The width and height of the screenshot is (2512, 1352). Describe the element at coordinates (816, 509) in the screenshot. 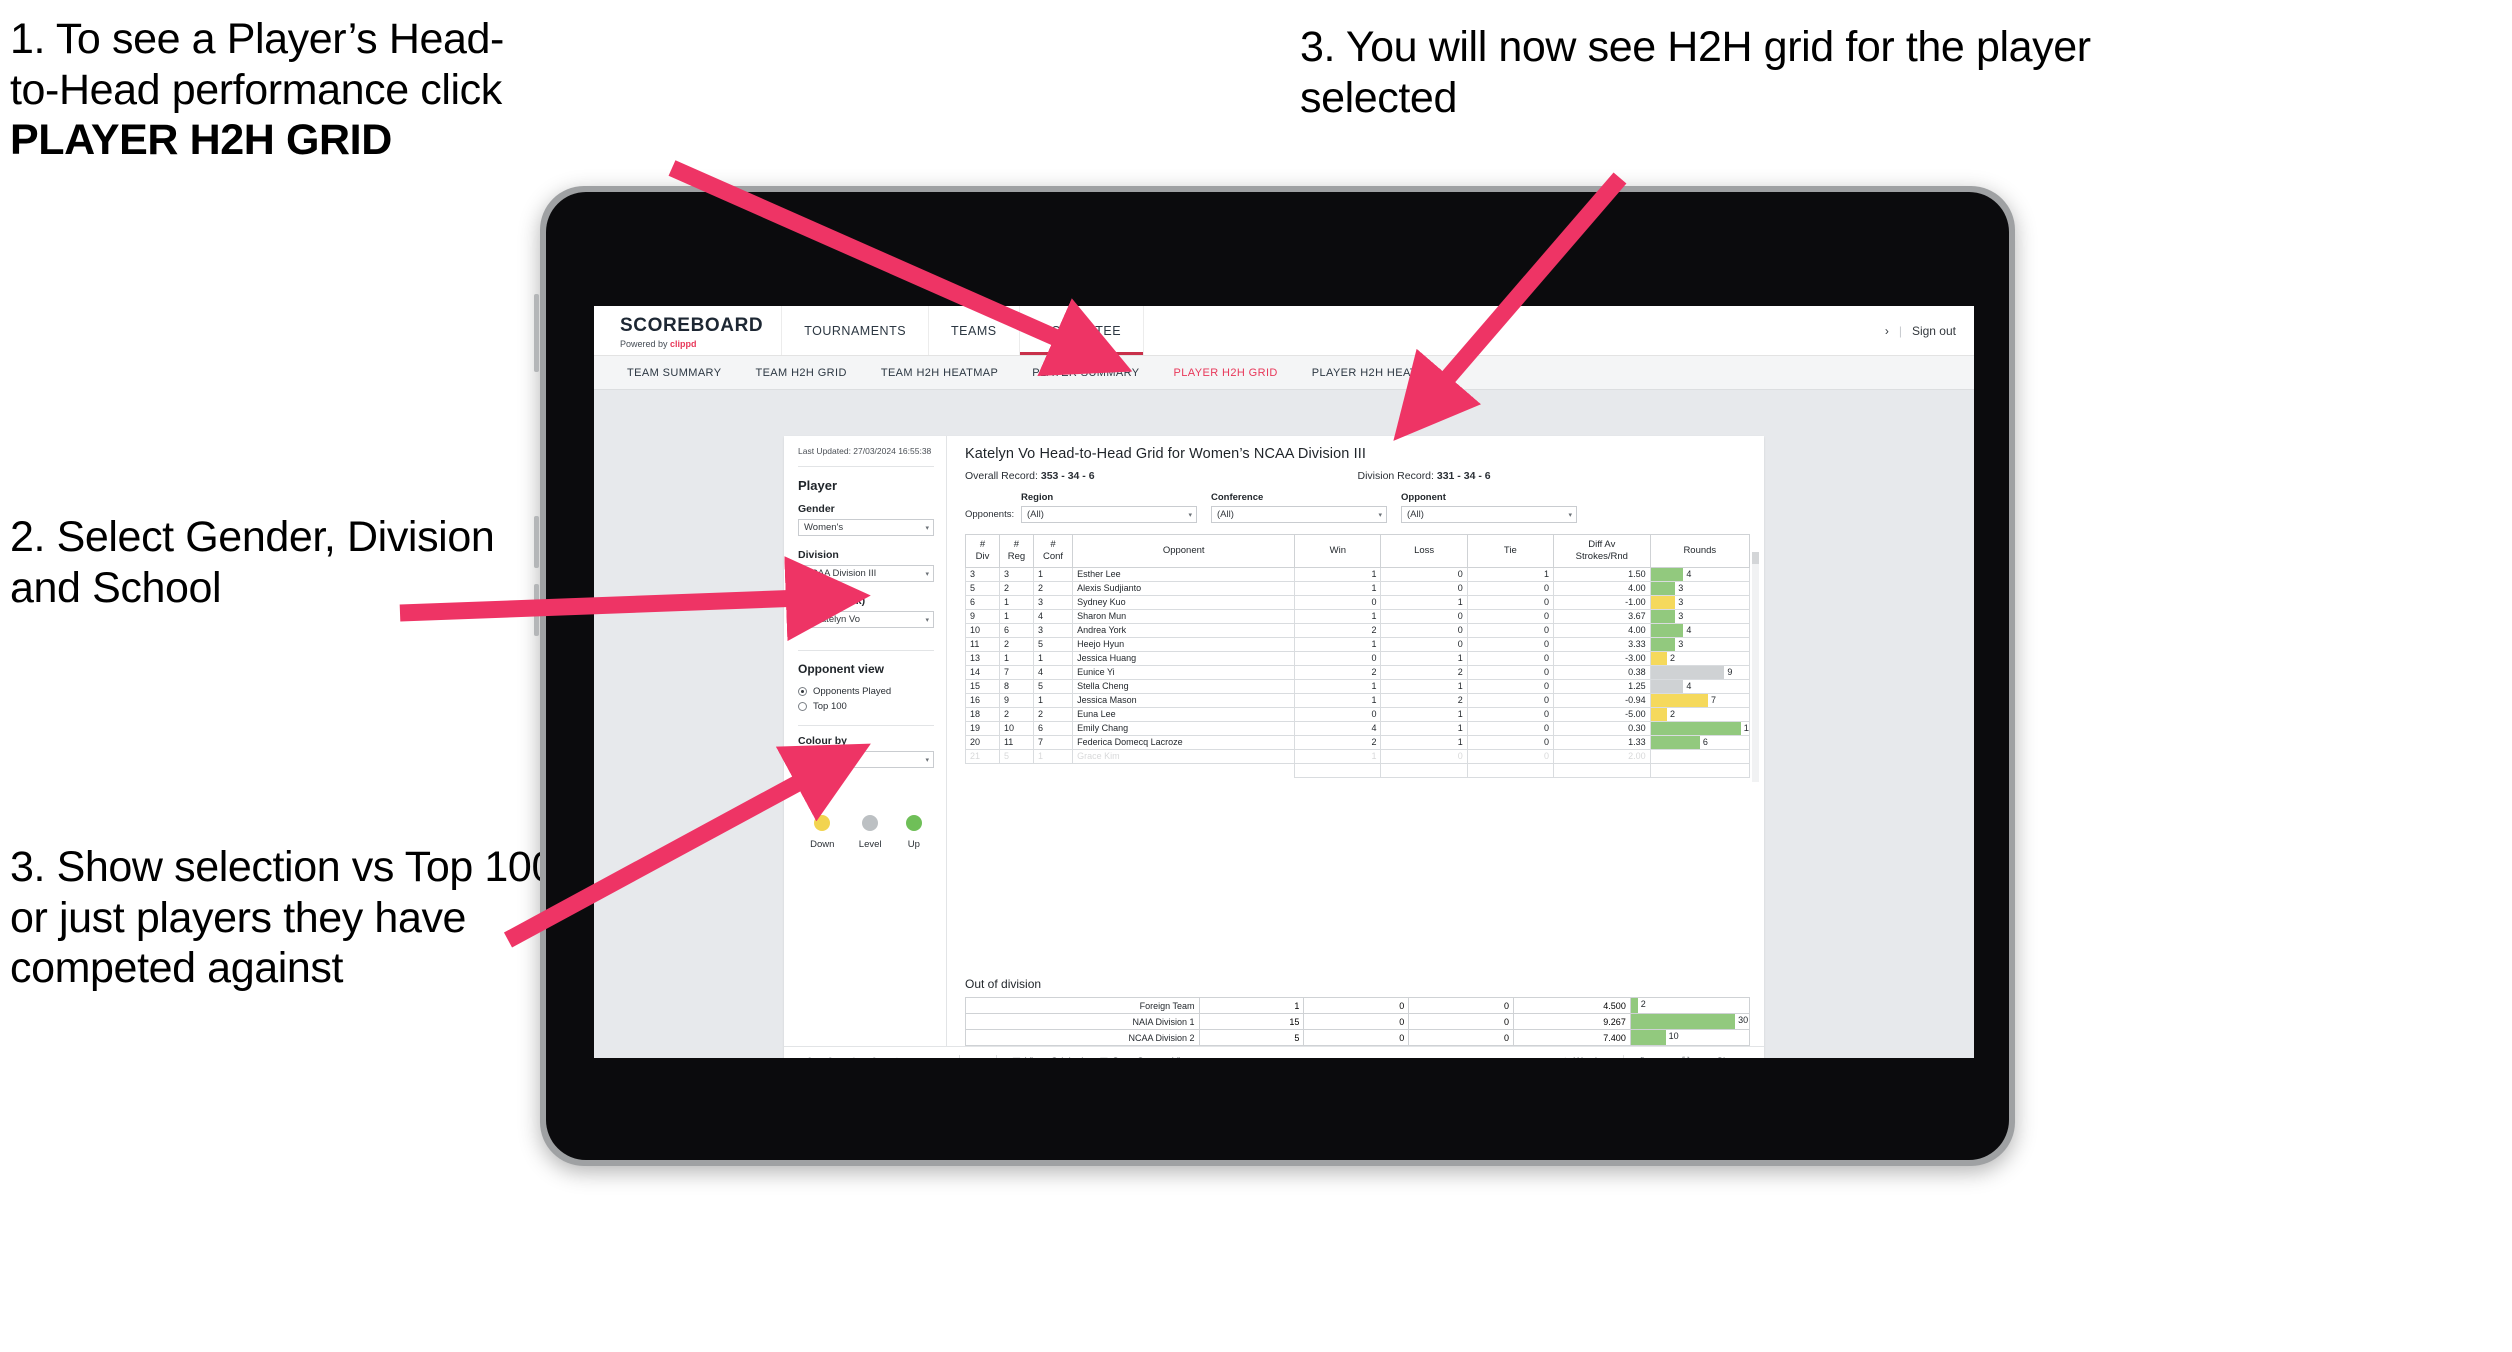

I see `gender-label: Gender` at that location.